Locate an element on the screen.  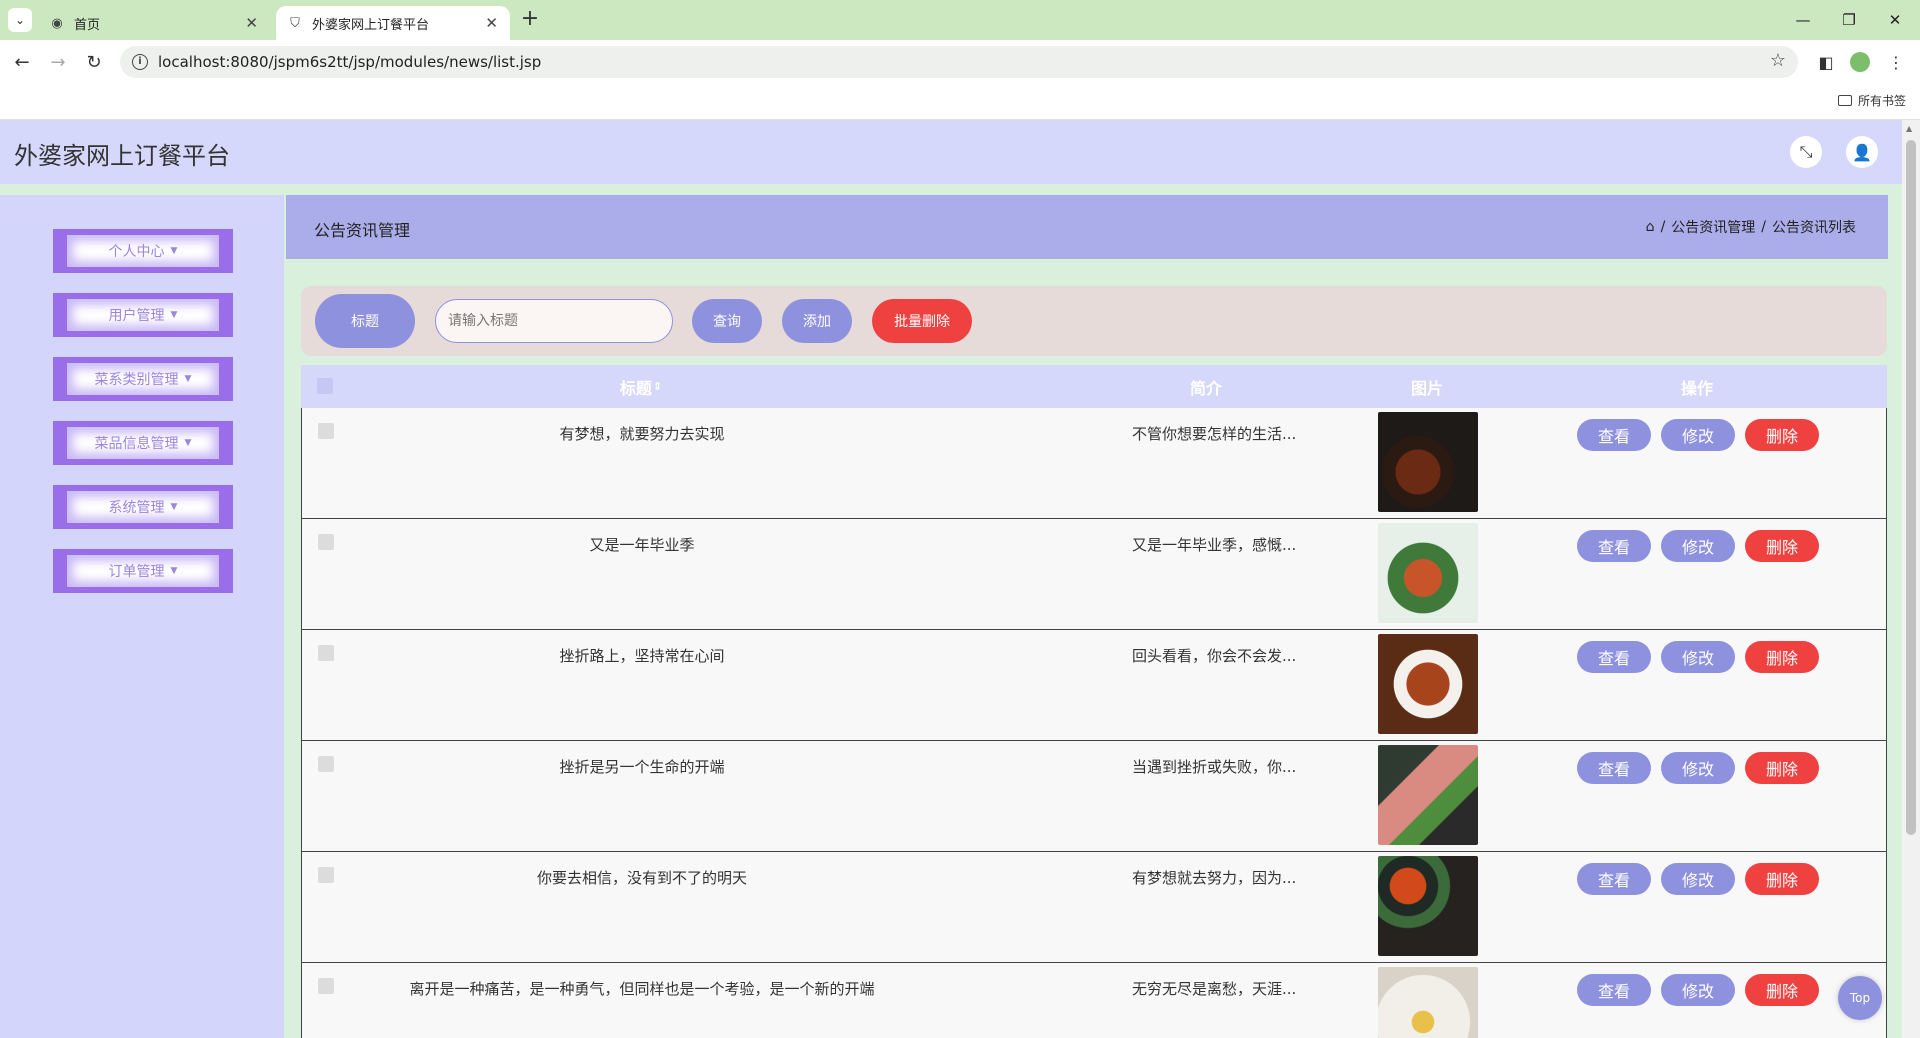
site-info-icon: i is located at coordinates (140, 62).